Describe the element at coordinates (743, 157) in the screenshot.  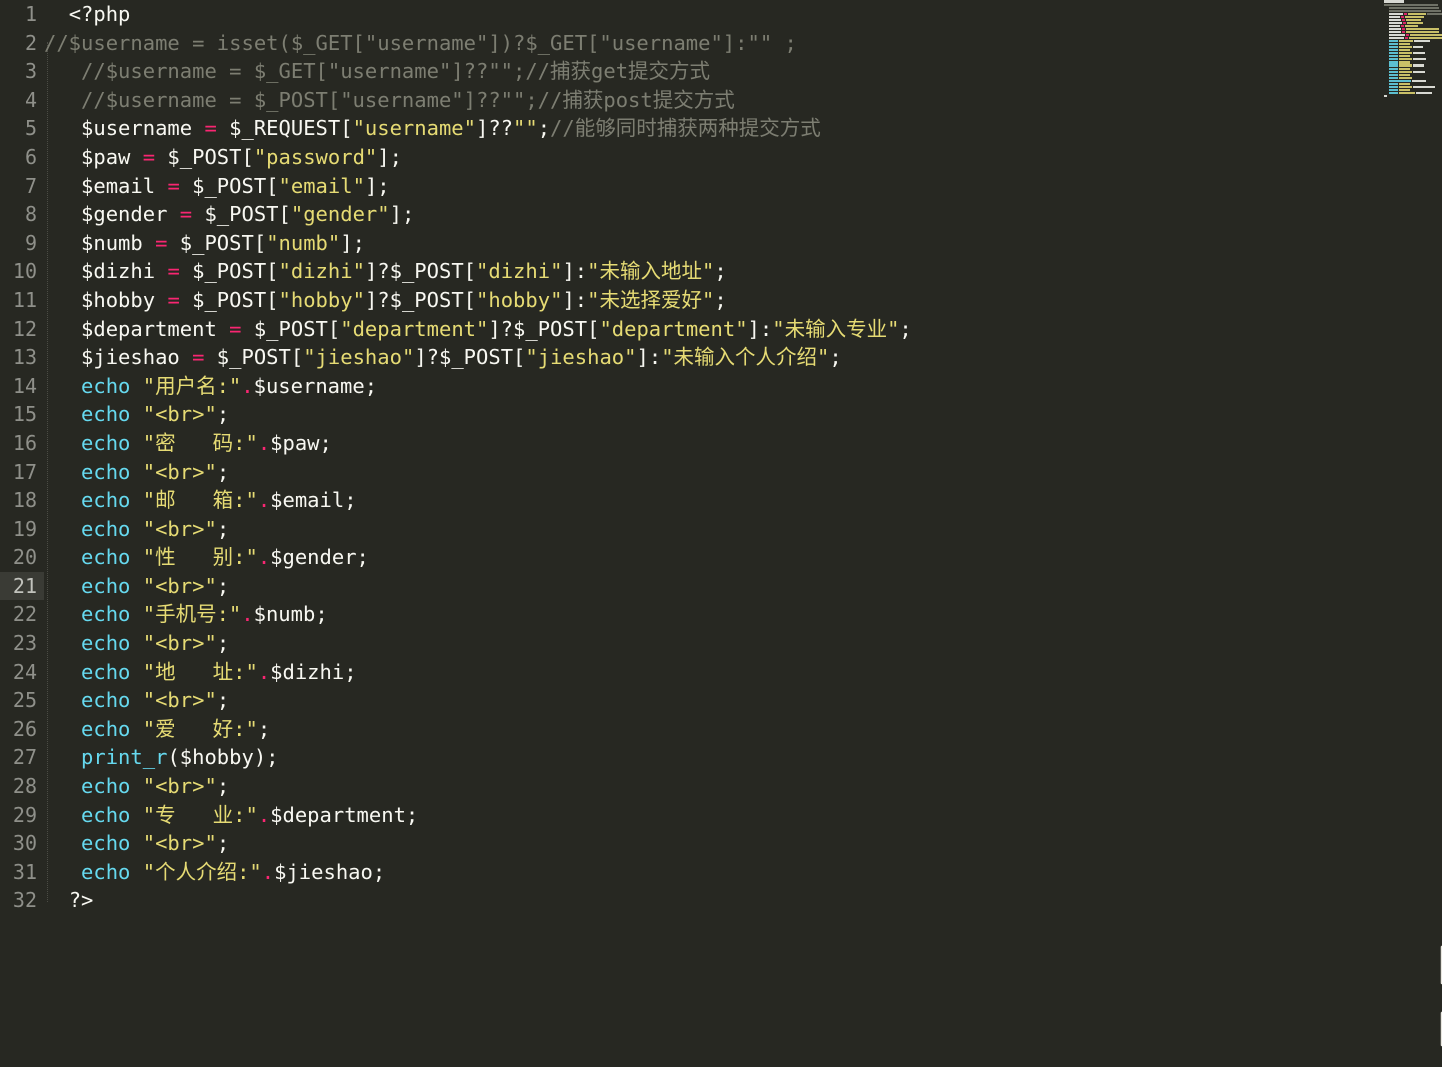
I see `code-line: $paw = $_POST["password"];` at that location.